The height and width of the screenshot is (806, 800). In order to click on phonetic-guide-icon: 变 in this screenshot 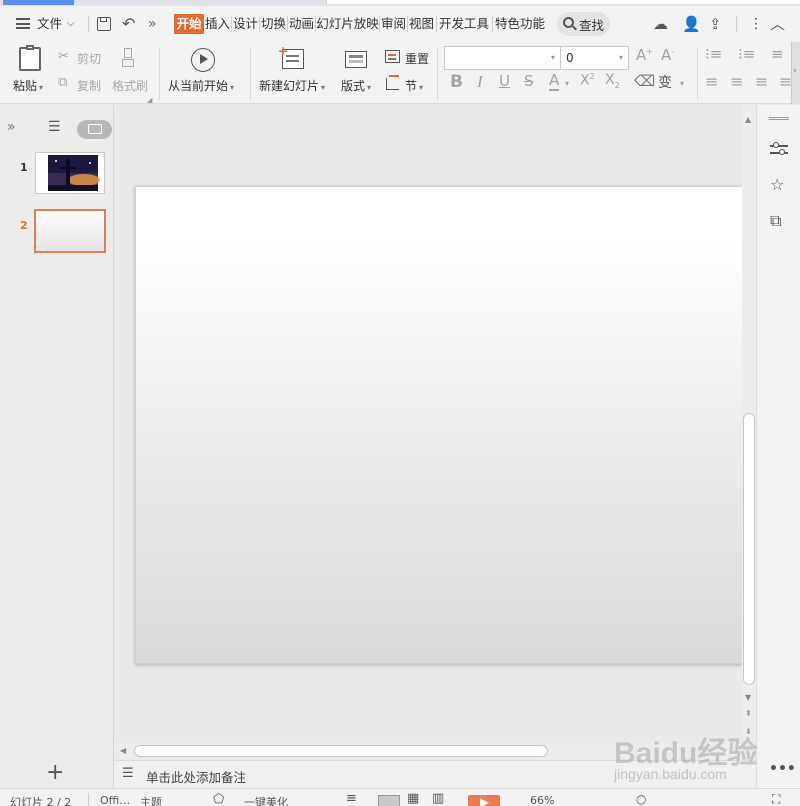, I will do `click(665, 82)`.